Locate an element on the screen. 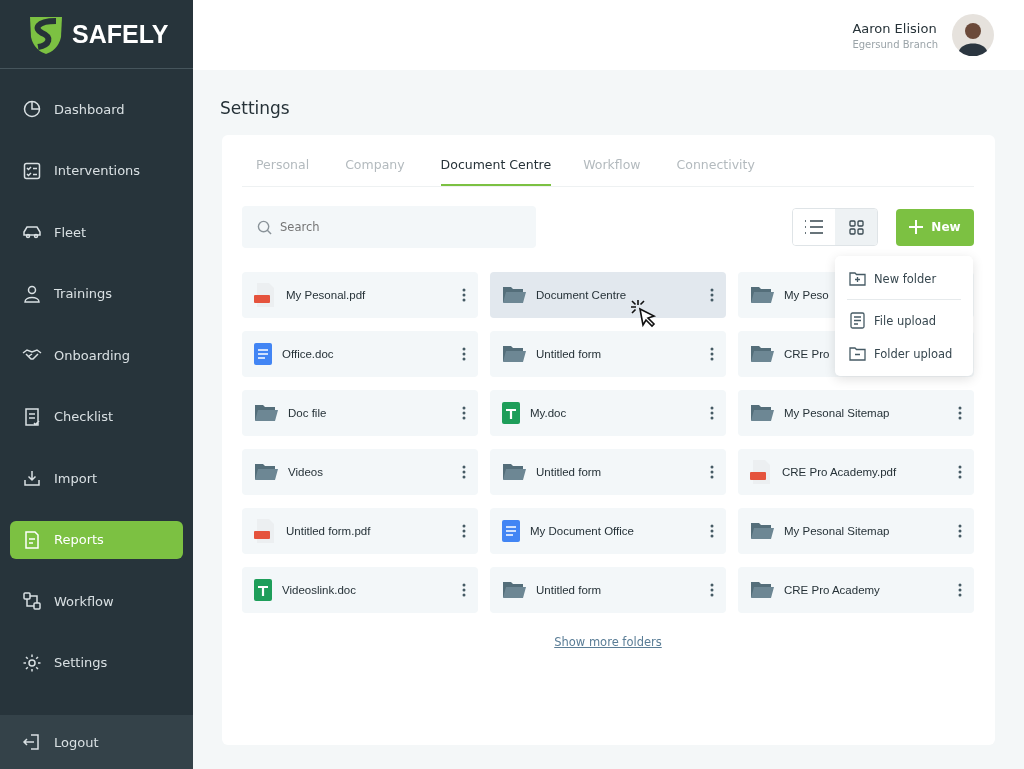 The width and height of the screenshot is (1024, 769). menu-item-label: File upload is located at coordinates (905, 320).